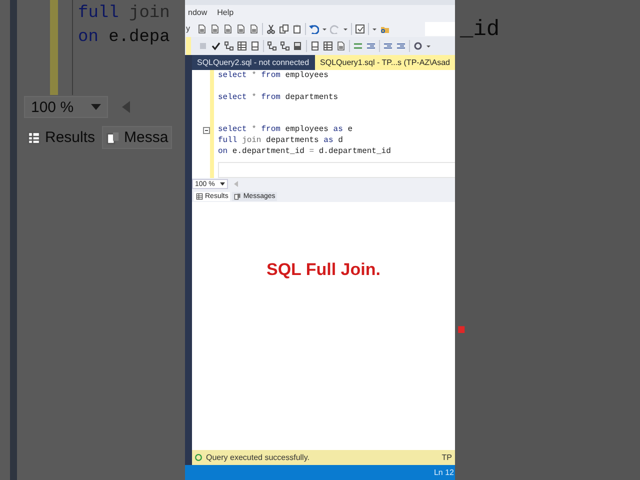 The image size is (640, 480). What do you see at coordinates (222, 184) in the screenshot?
I see `caret-icon` at bounding box center [222, 184].